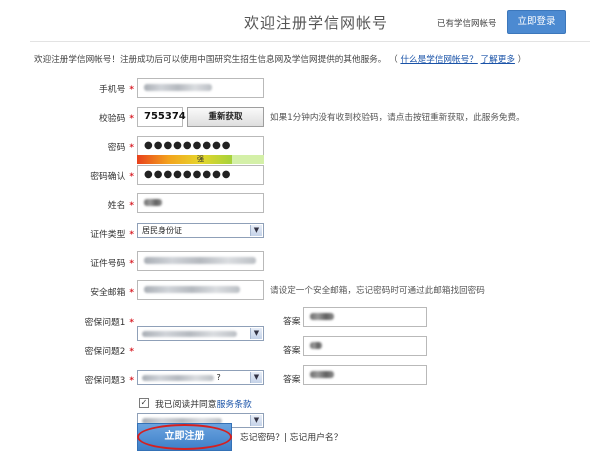  What do you see at coordinates (200, 88) in the screenshot?
I see `phone-input` at bounding box center [200, 88].